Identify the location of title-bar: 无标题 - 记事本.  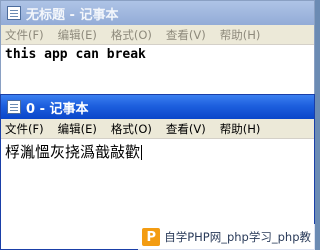
(157, 13).